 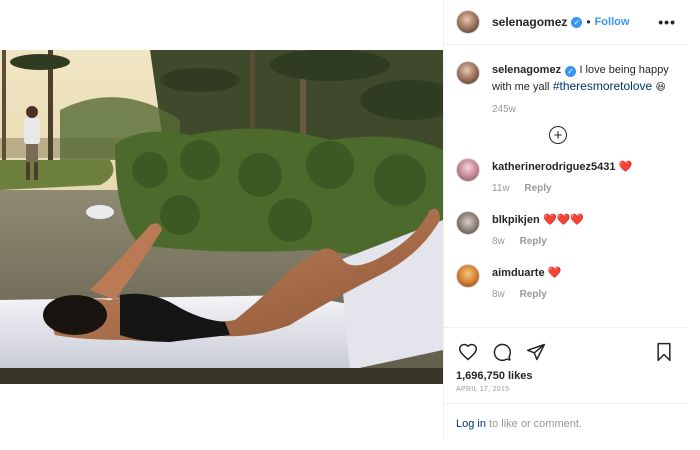 I want to click on follow-button: Follow, so click(x=612, y=22).